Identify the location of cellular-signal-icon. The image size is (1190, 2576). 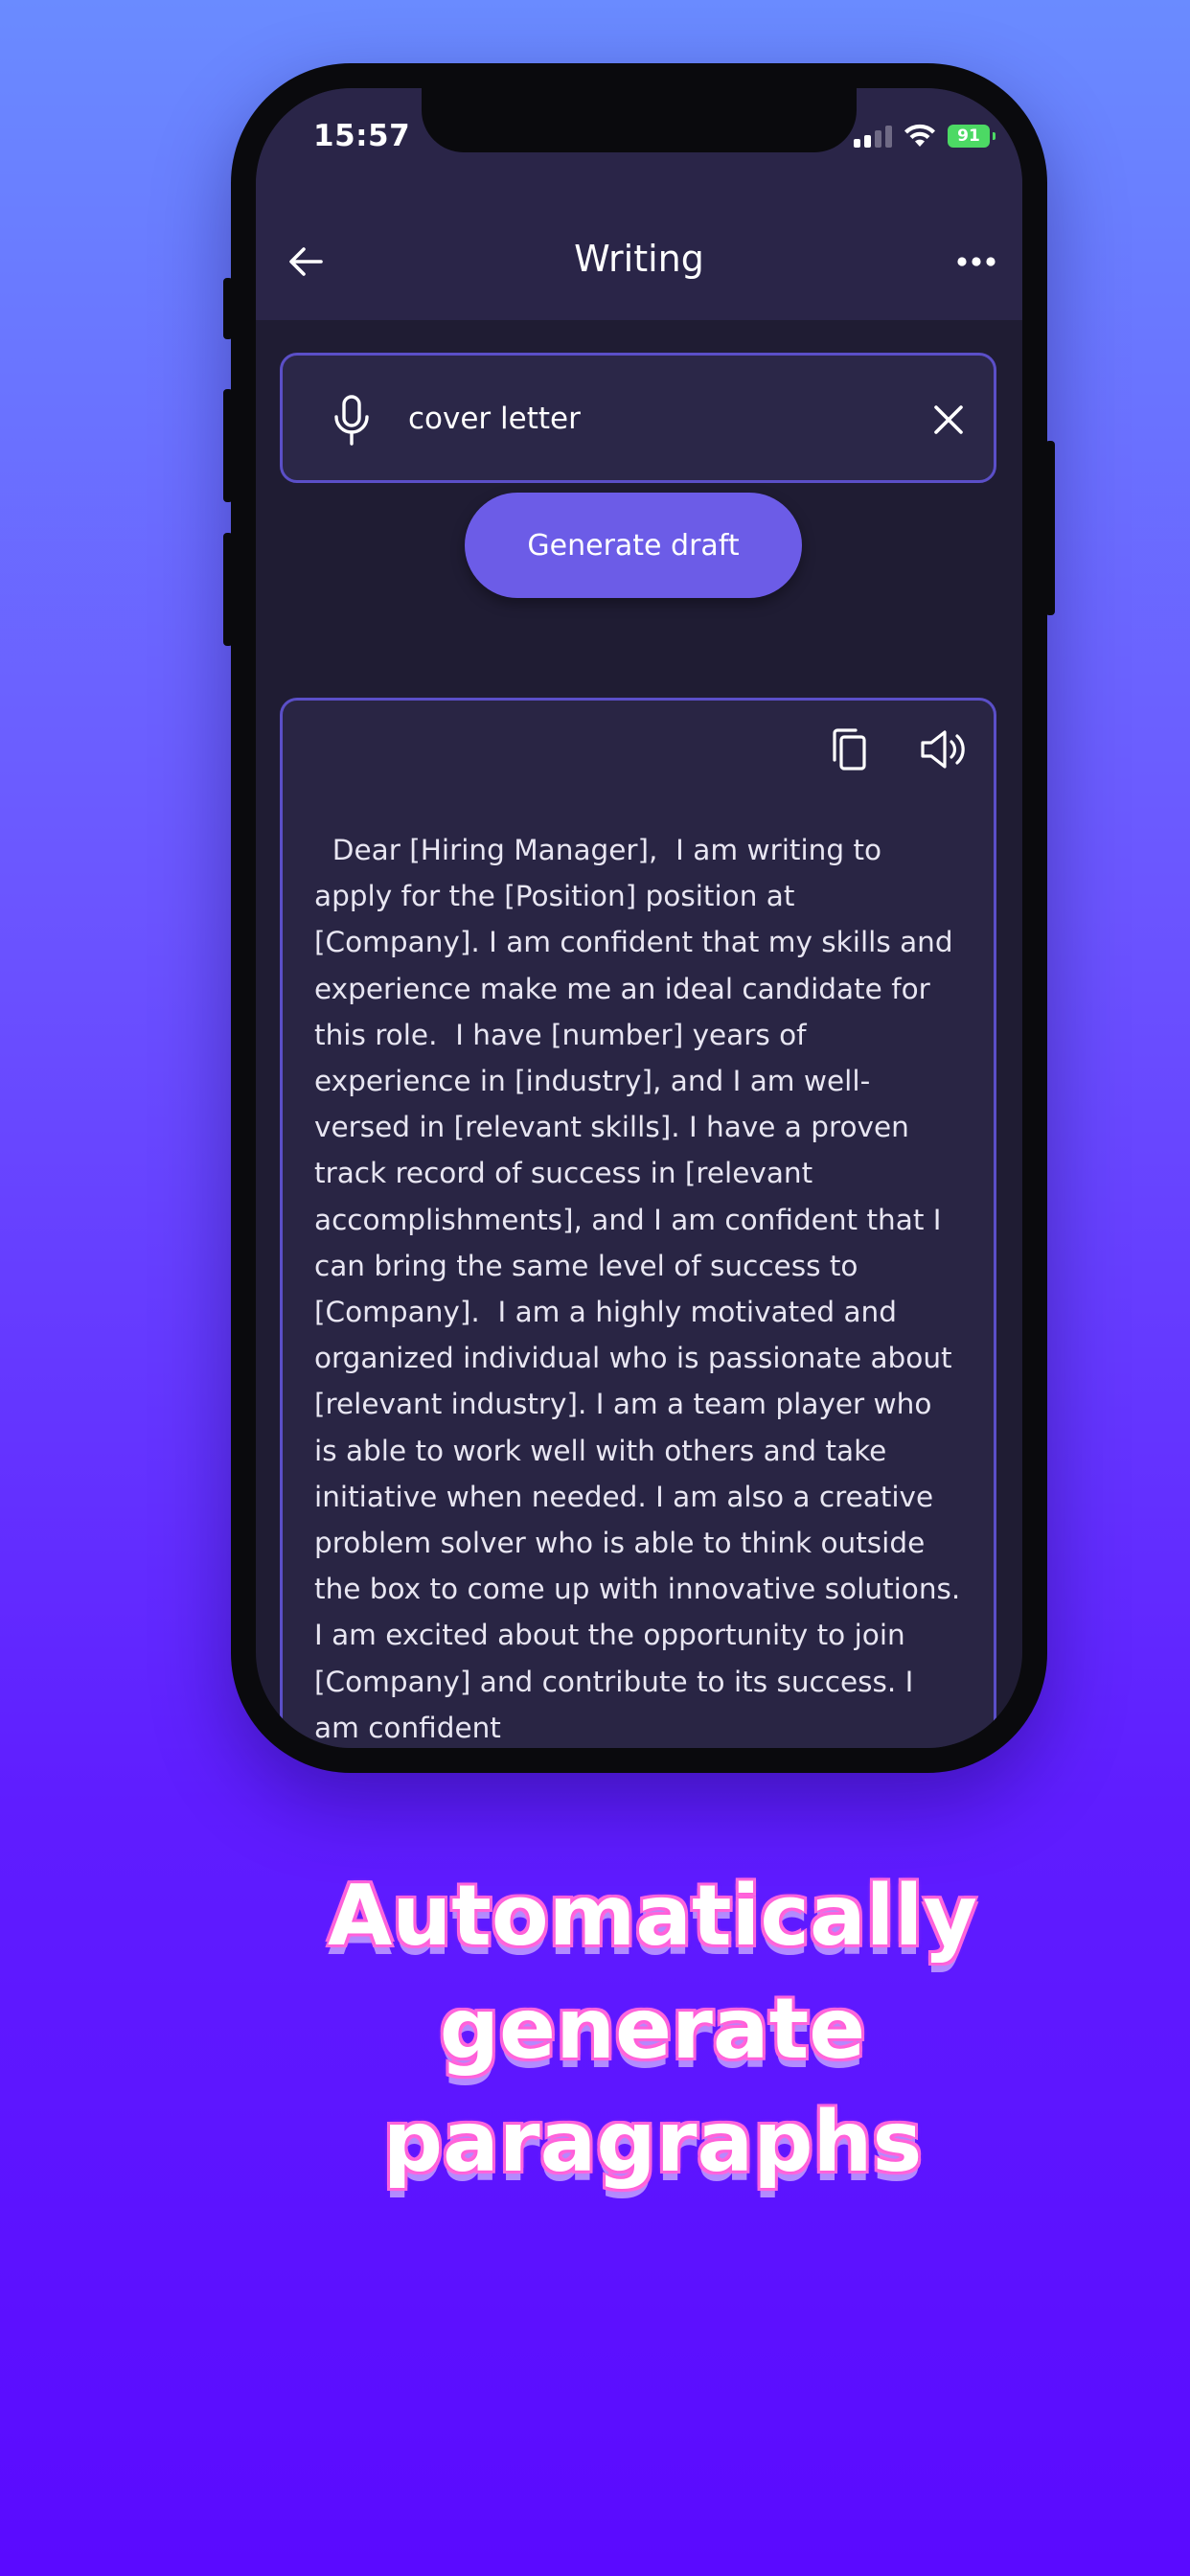
(873, 136).